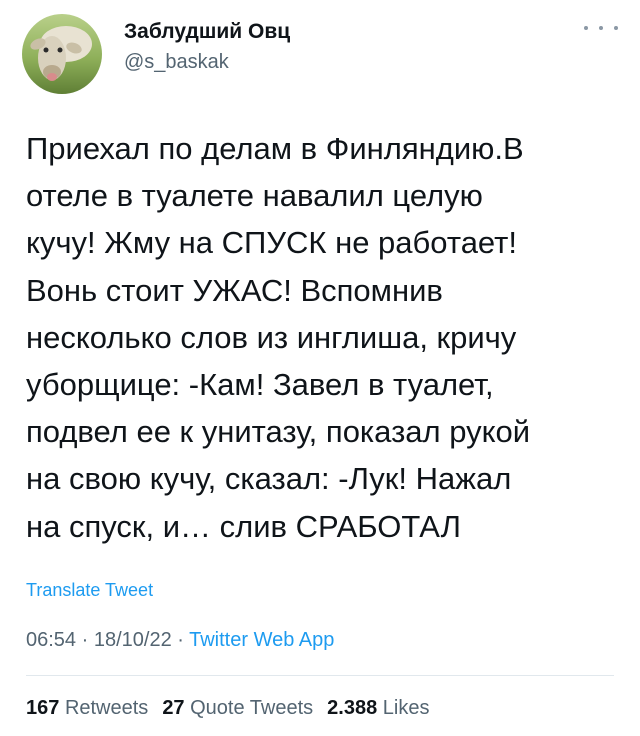  I want to click on retweets-count: 167, so click(43, 708).